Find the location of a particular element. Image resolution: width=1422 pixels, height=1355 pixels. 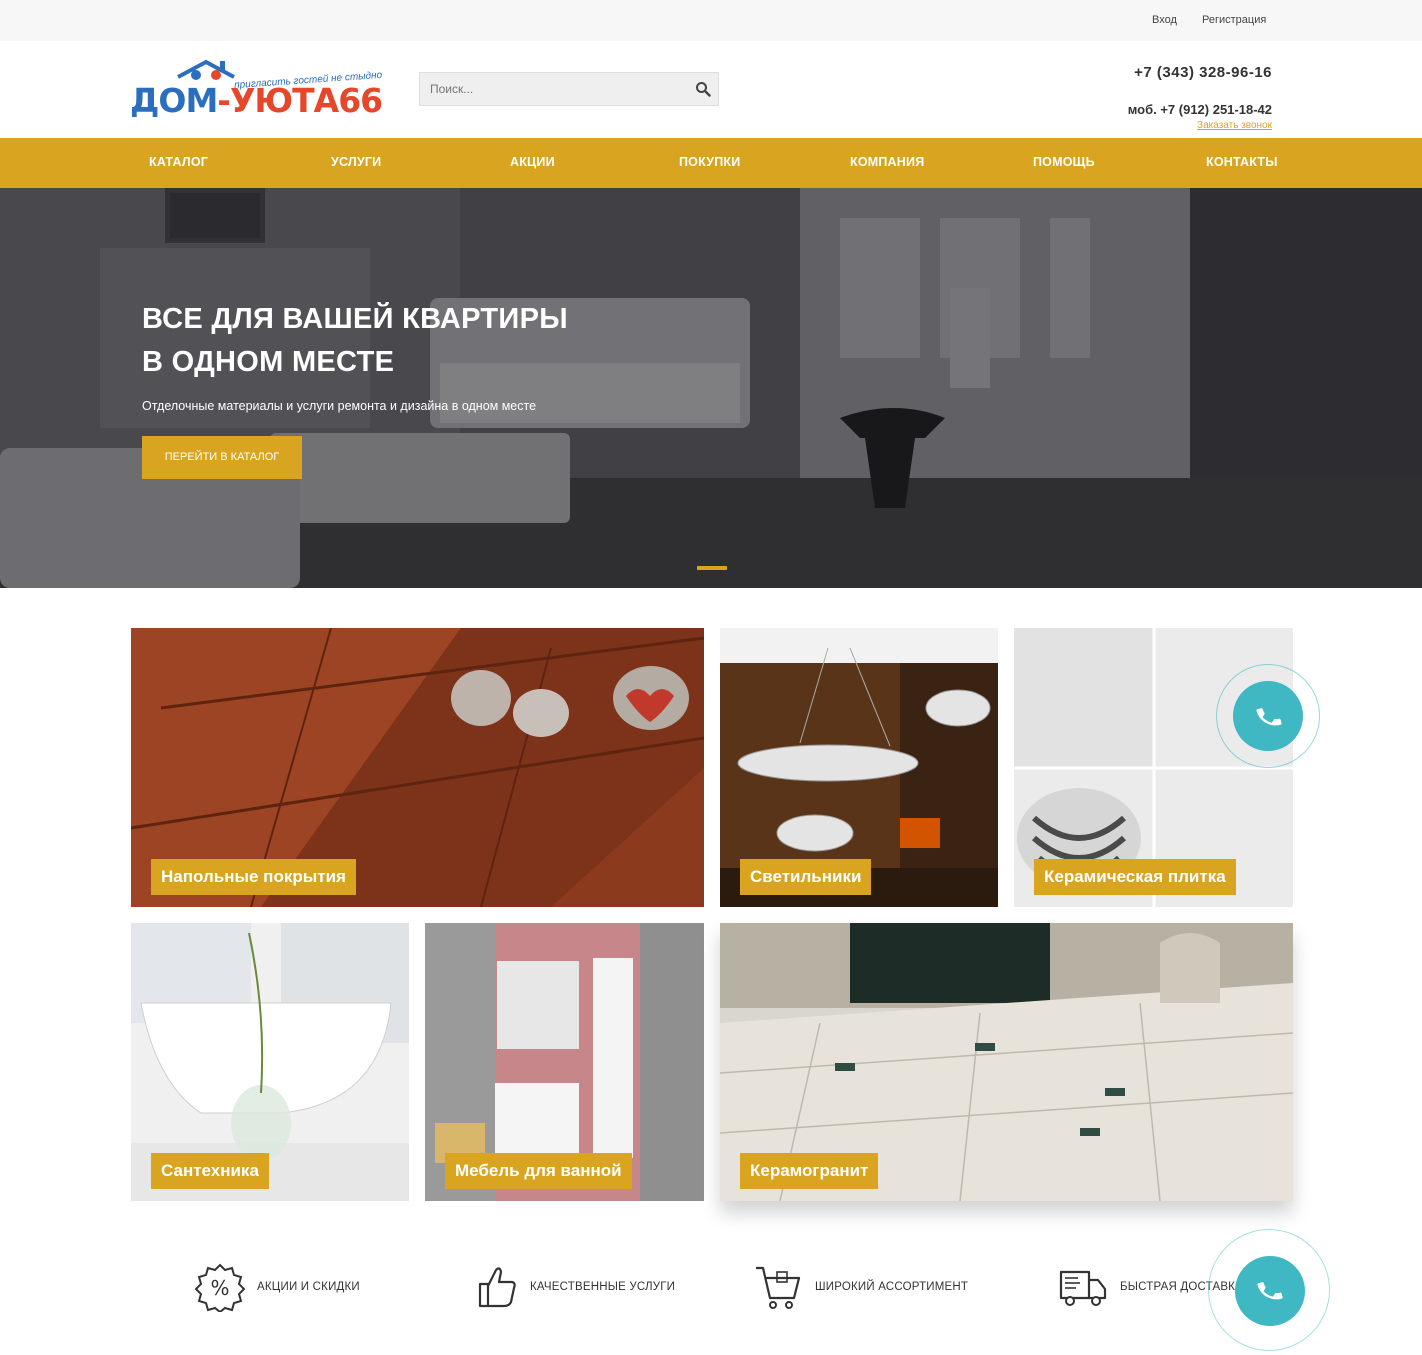

callback-link: Заказать звонок is located at coordinates (1234, 125).